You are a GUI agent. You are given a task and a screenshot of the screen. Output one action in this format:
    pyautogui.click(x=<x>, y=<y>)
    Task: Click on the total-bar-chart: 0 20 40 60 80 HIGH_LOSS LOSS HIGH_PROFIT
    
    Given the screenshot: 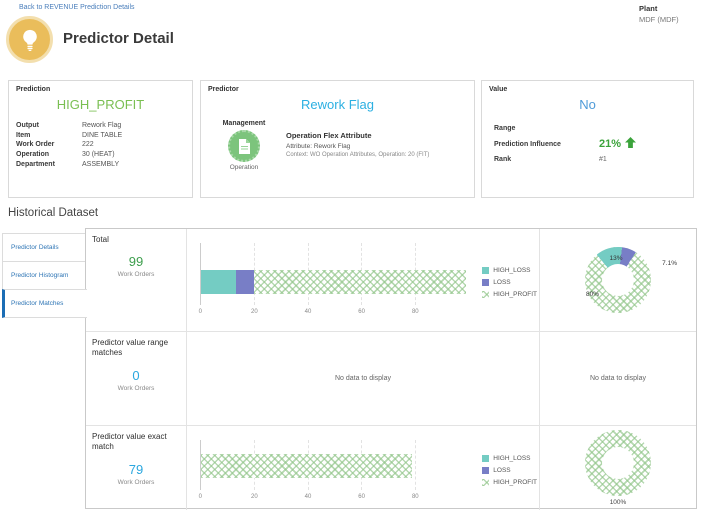 What is the action you would take?
    pyautogui.click(x=363, y=280)
    